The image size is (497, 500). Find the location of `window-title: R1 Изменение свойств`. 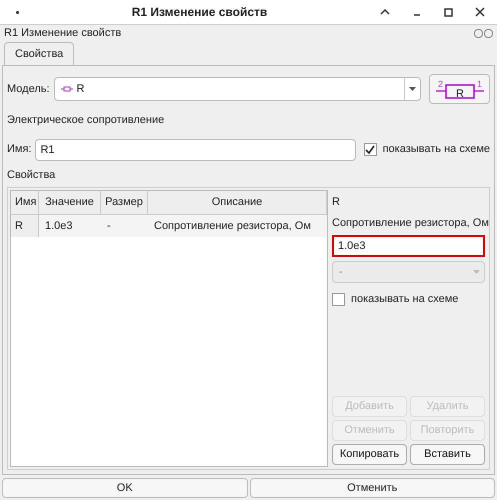

window-title: R1 Изменение свойств is located at coordinates (199, 12).